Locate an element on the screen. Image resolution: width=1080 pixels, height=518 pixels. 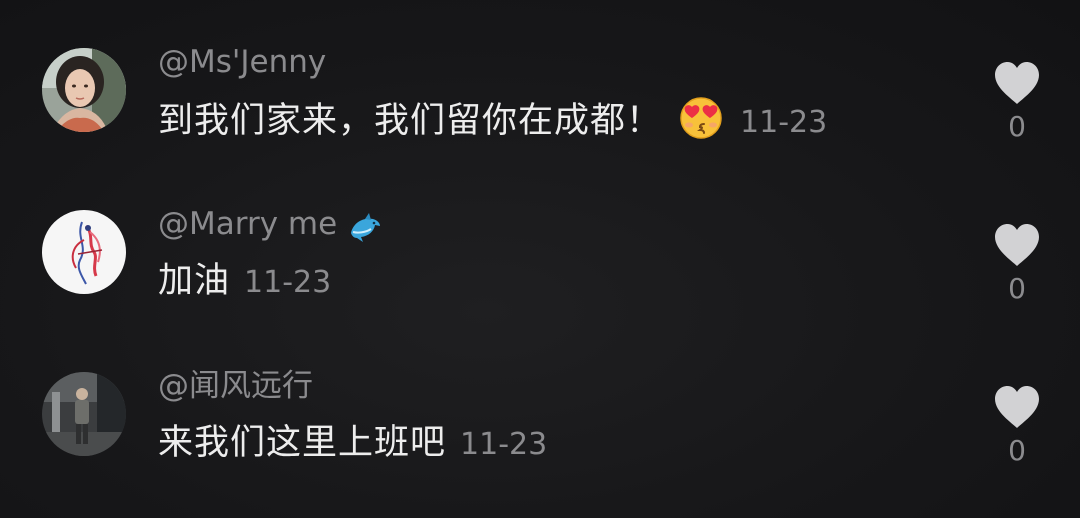
heart-eyes-kiss-emoji-icon is located at coordinates (701, 117).